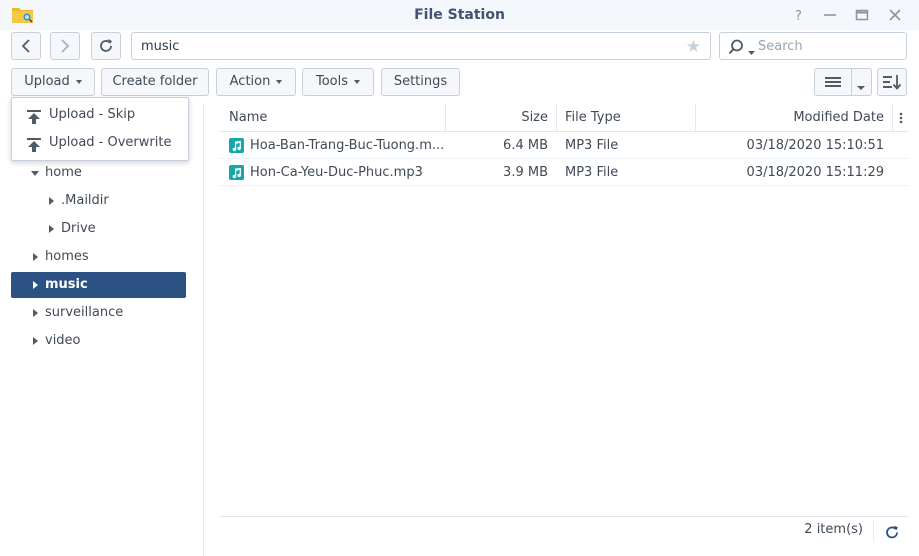  Describe the element at coordinates (66, 284) in the screenshot. I see `sidebar-item-label: music` at that location.